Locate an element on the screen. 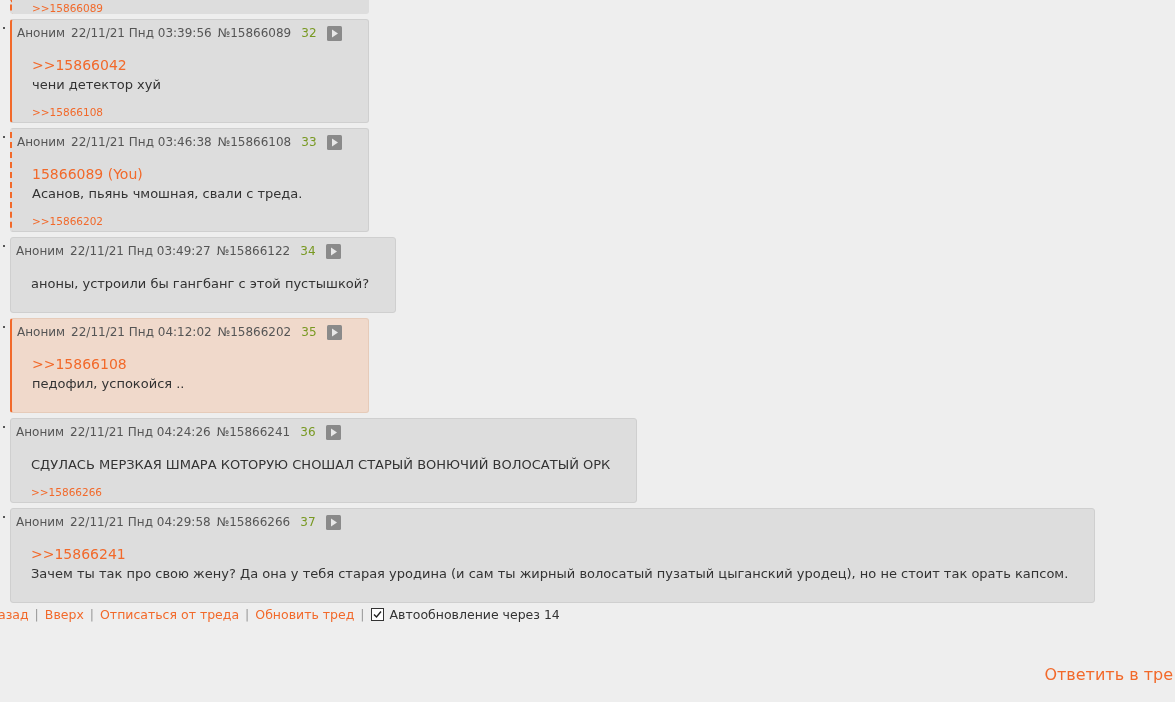 Image resolution: width=1175 pixels, height=702 pixels. post-index: 37 is located at coordinates (308, 522).